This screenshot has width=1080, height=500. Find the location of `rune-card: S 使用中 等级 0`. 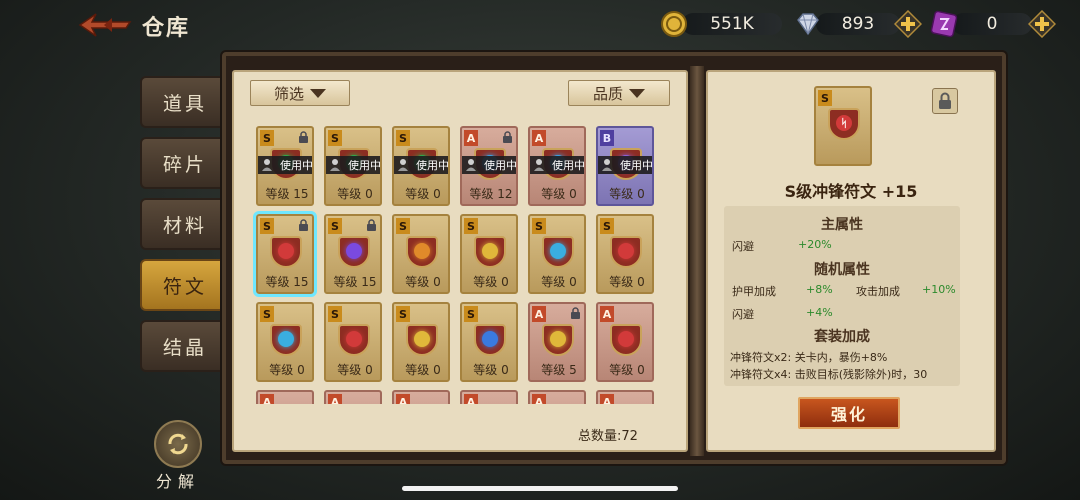

rune-card: S 使用中 等级 0 is located at coordinates (421, 166).